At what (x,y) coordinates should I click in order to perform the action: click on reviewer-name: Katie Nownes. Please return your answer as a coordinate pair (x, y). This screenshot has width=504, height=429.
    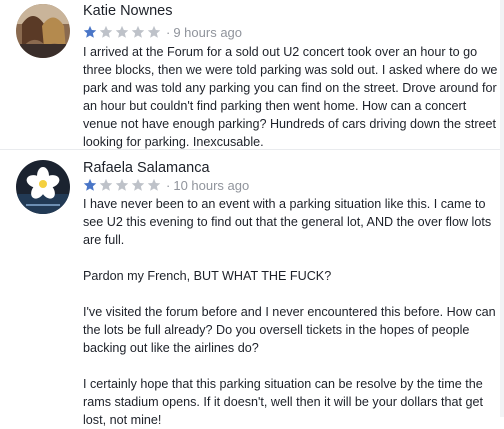
    Looking at the image, I should click on (127, 11).